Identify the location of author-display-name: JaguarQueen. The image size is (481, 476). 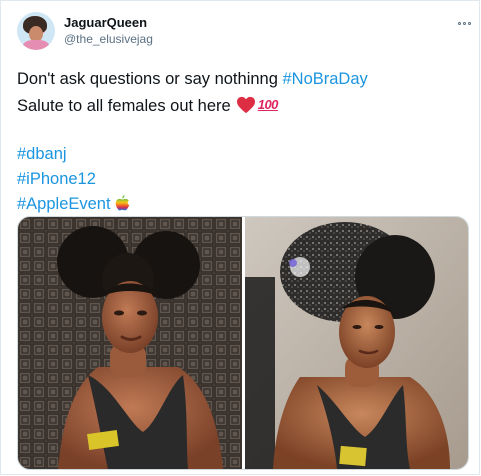
(105, 23).